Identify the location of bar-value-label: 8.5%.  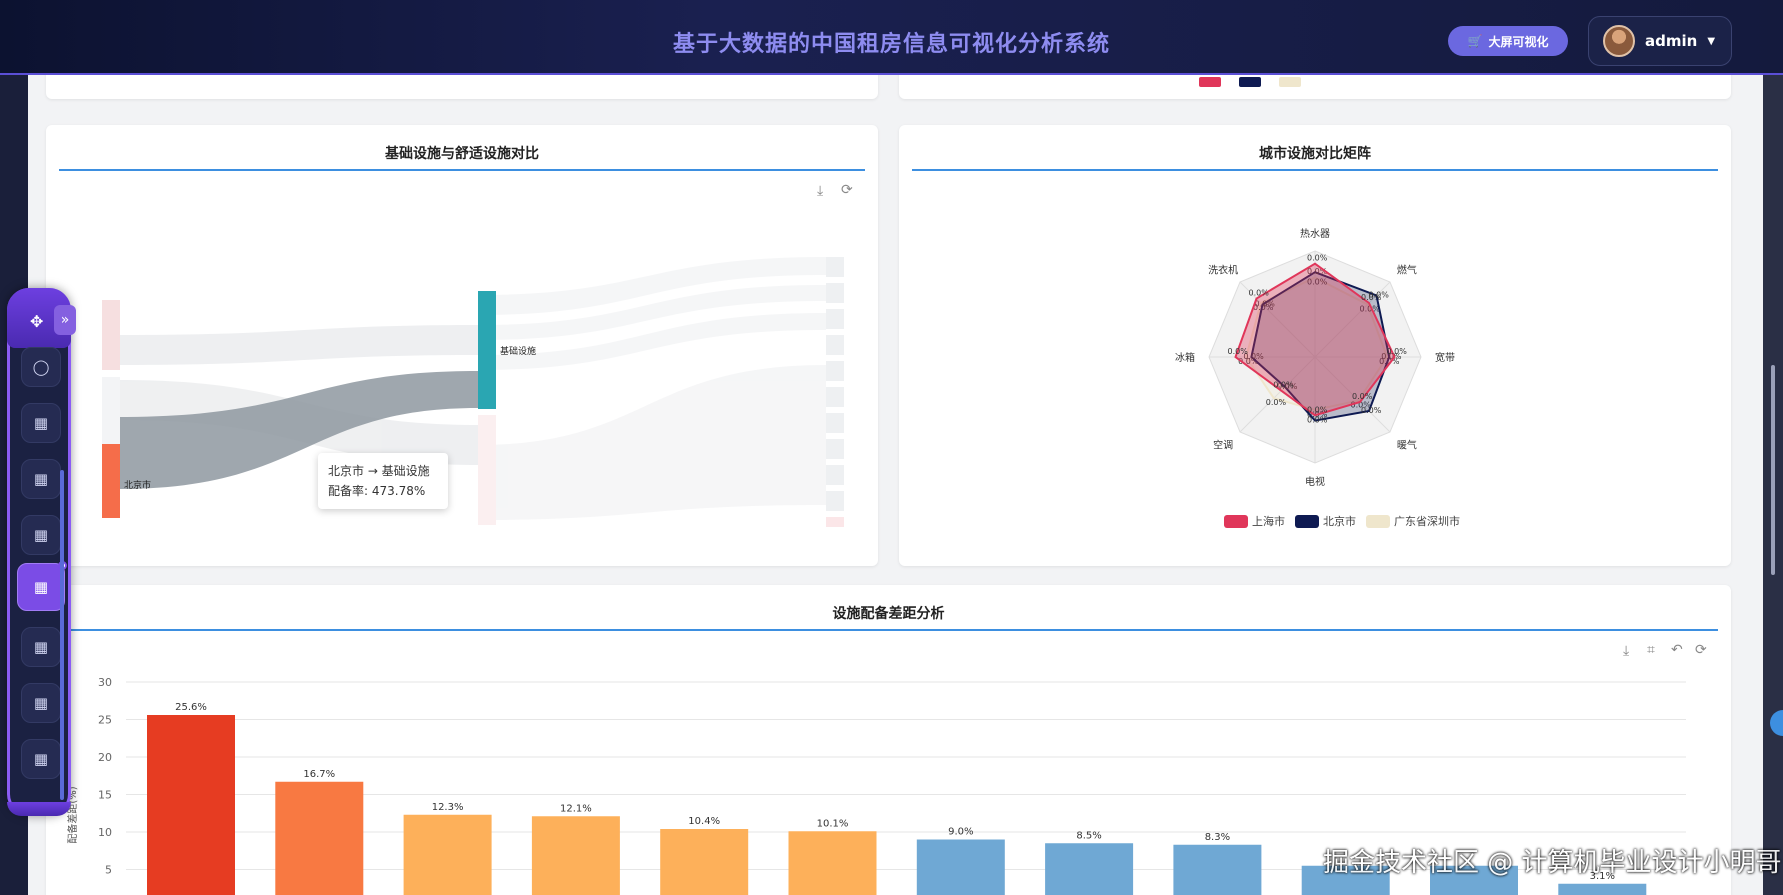
(1088, 835).